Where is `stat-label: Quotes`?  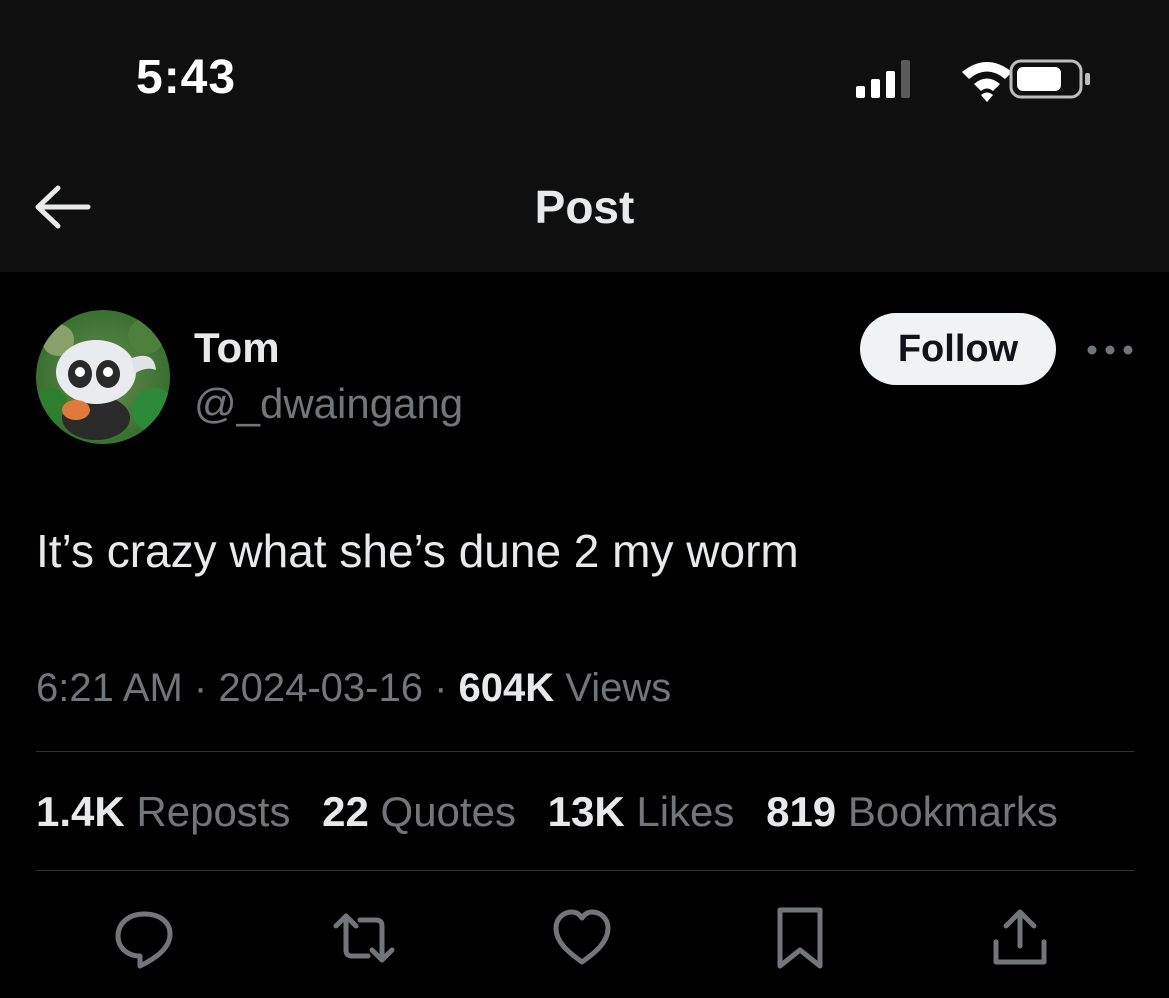 stat-label: Quotes is located at coordinates (448, 811).